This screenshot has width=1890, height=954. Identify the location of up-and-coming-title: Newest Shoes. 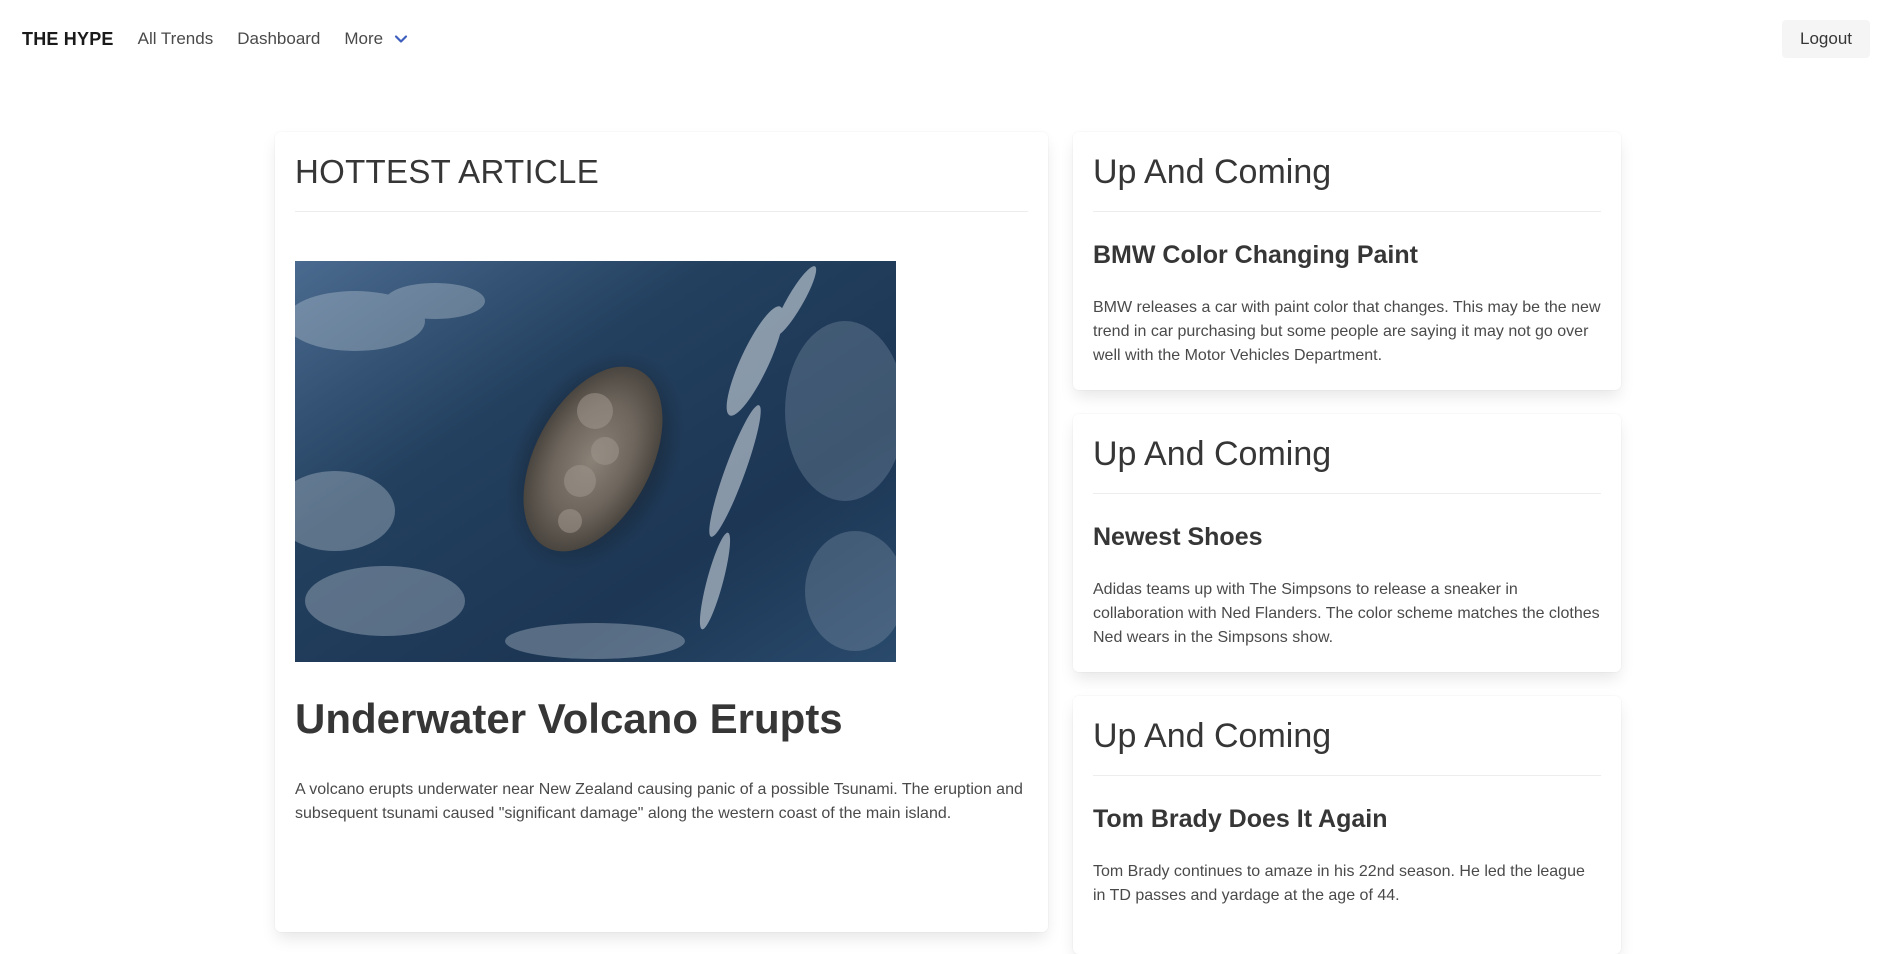
(1347, 537).